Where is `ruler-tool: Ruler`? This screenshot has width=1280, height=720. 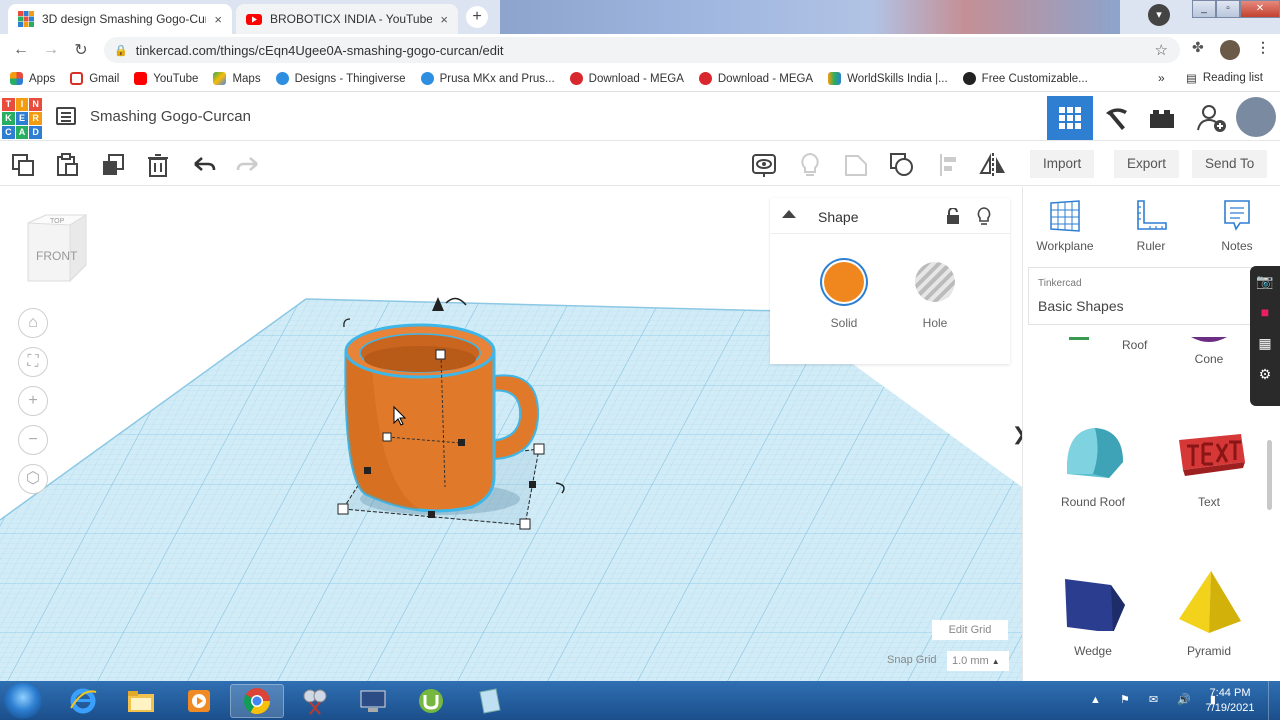
ruler-tool: Ruler is located at coordinates (1151, 226).